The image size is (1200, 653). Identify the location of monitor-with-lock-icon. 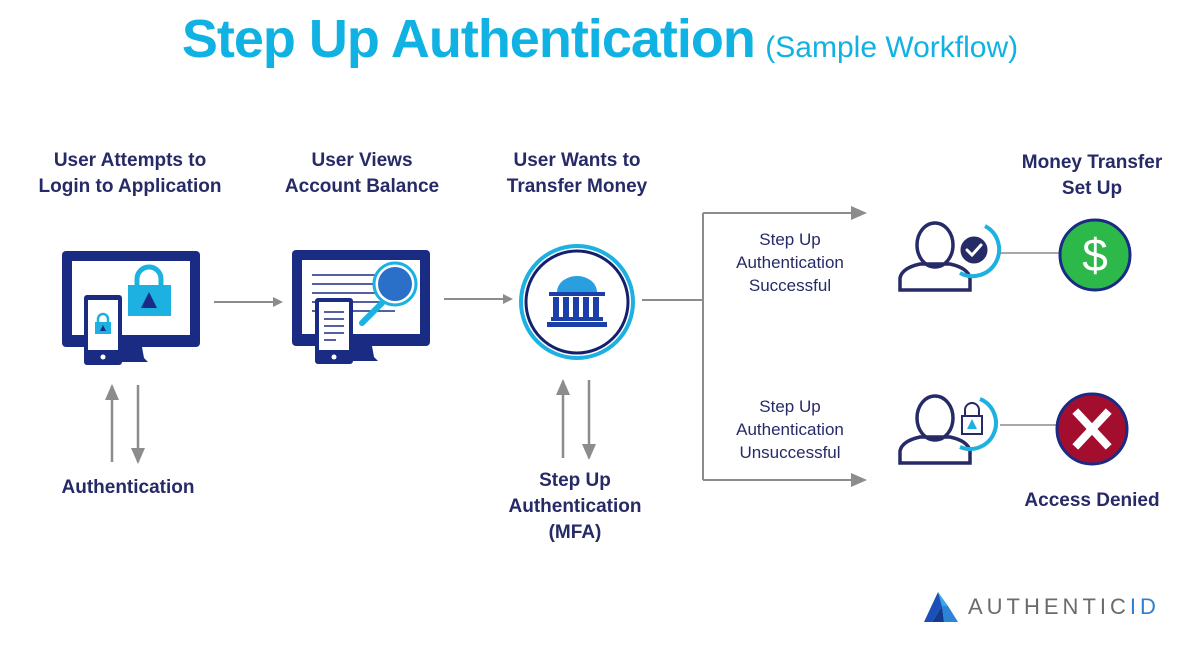
(131, 308).